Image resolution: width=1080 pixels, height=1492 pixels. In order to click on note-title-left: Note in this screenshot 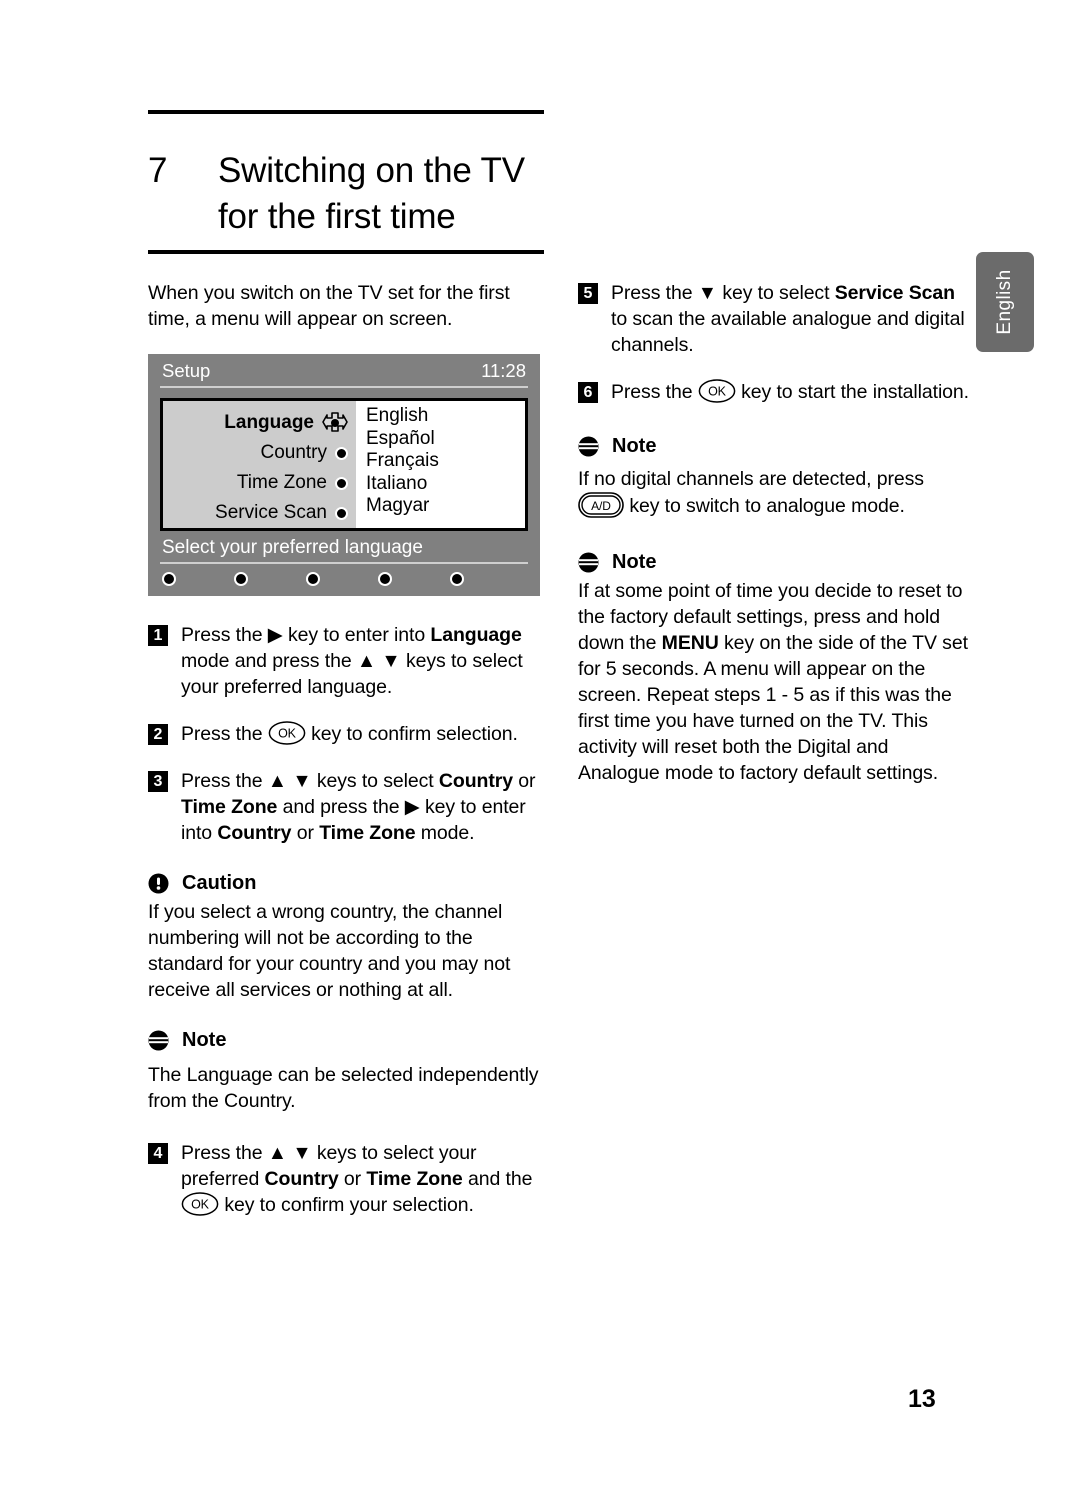, I will do `click(204, 1040)`.